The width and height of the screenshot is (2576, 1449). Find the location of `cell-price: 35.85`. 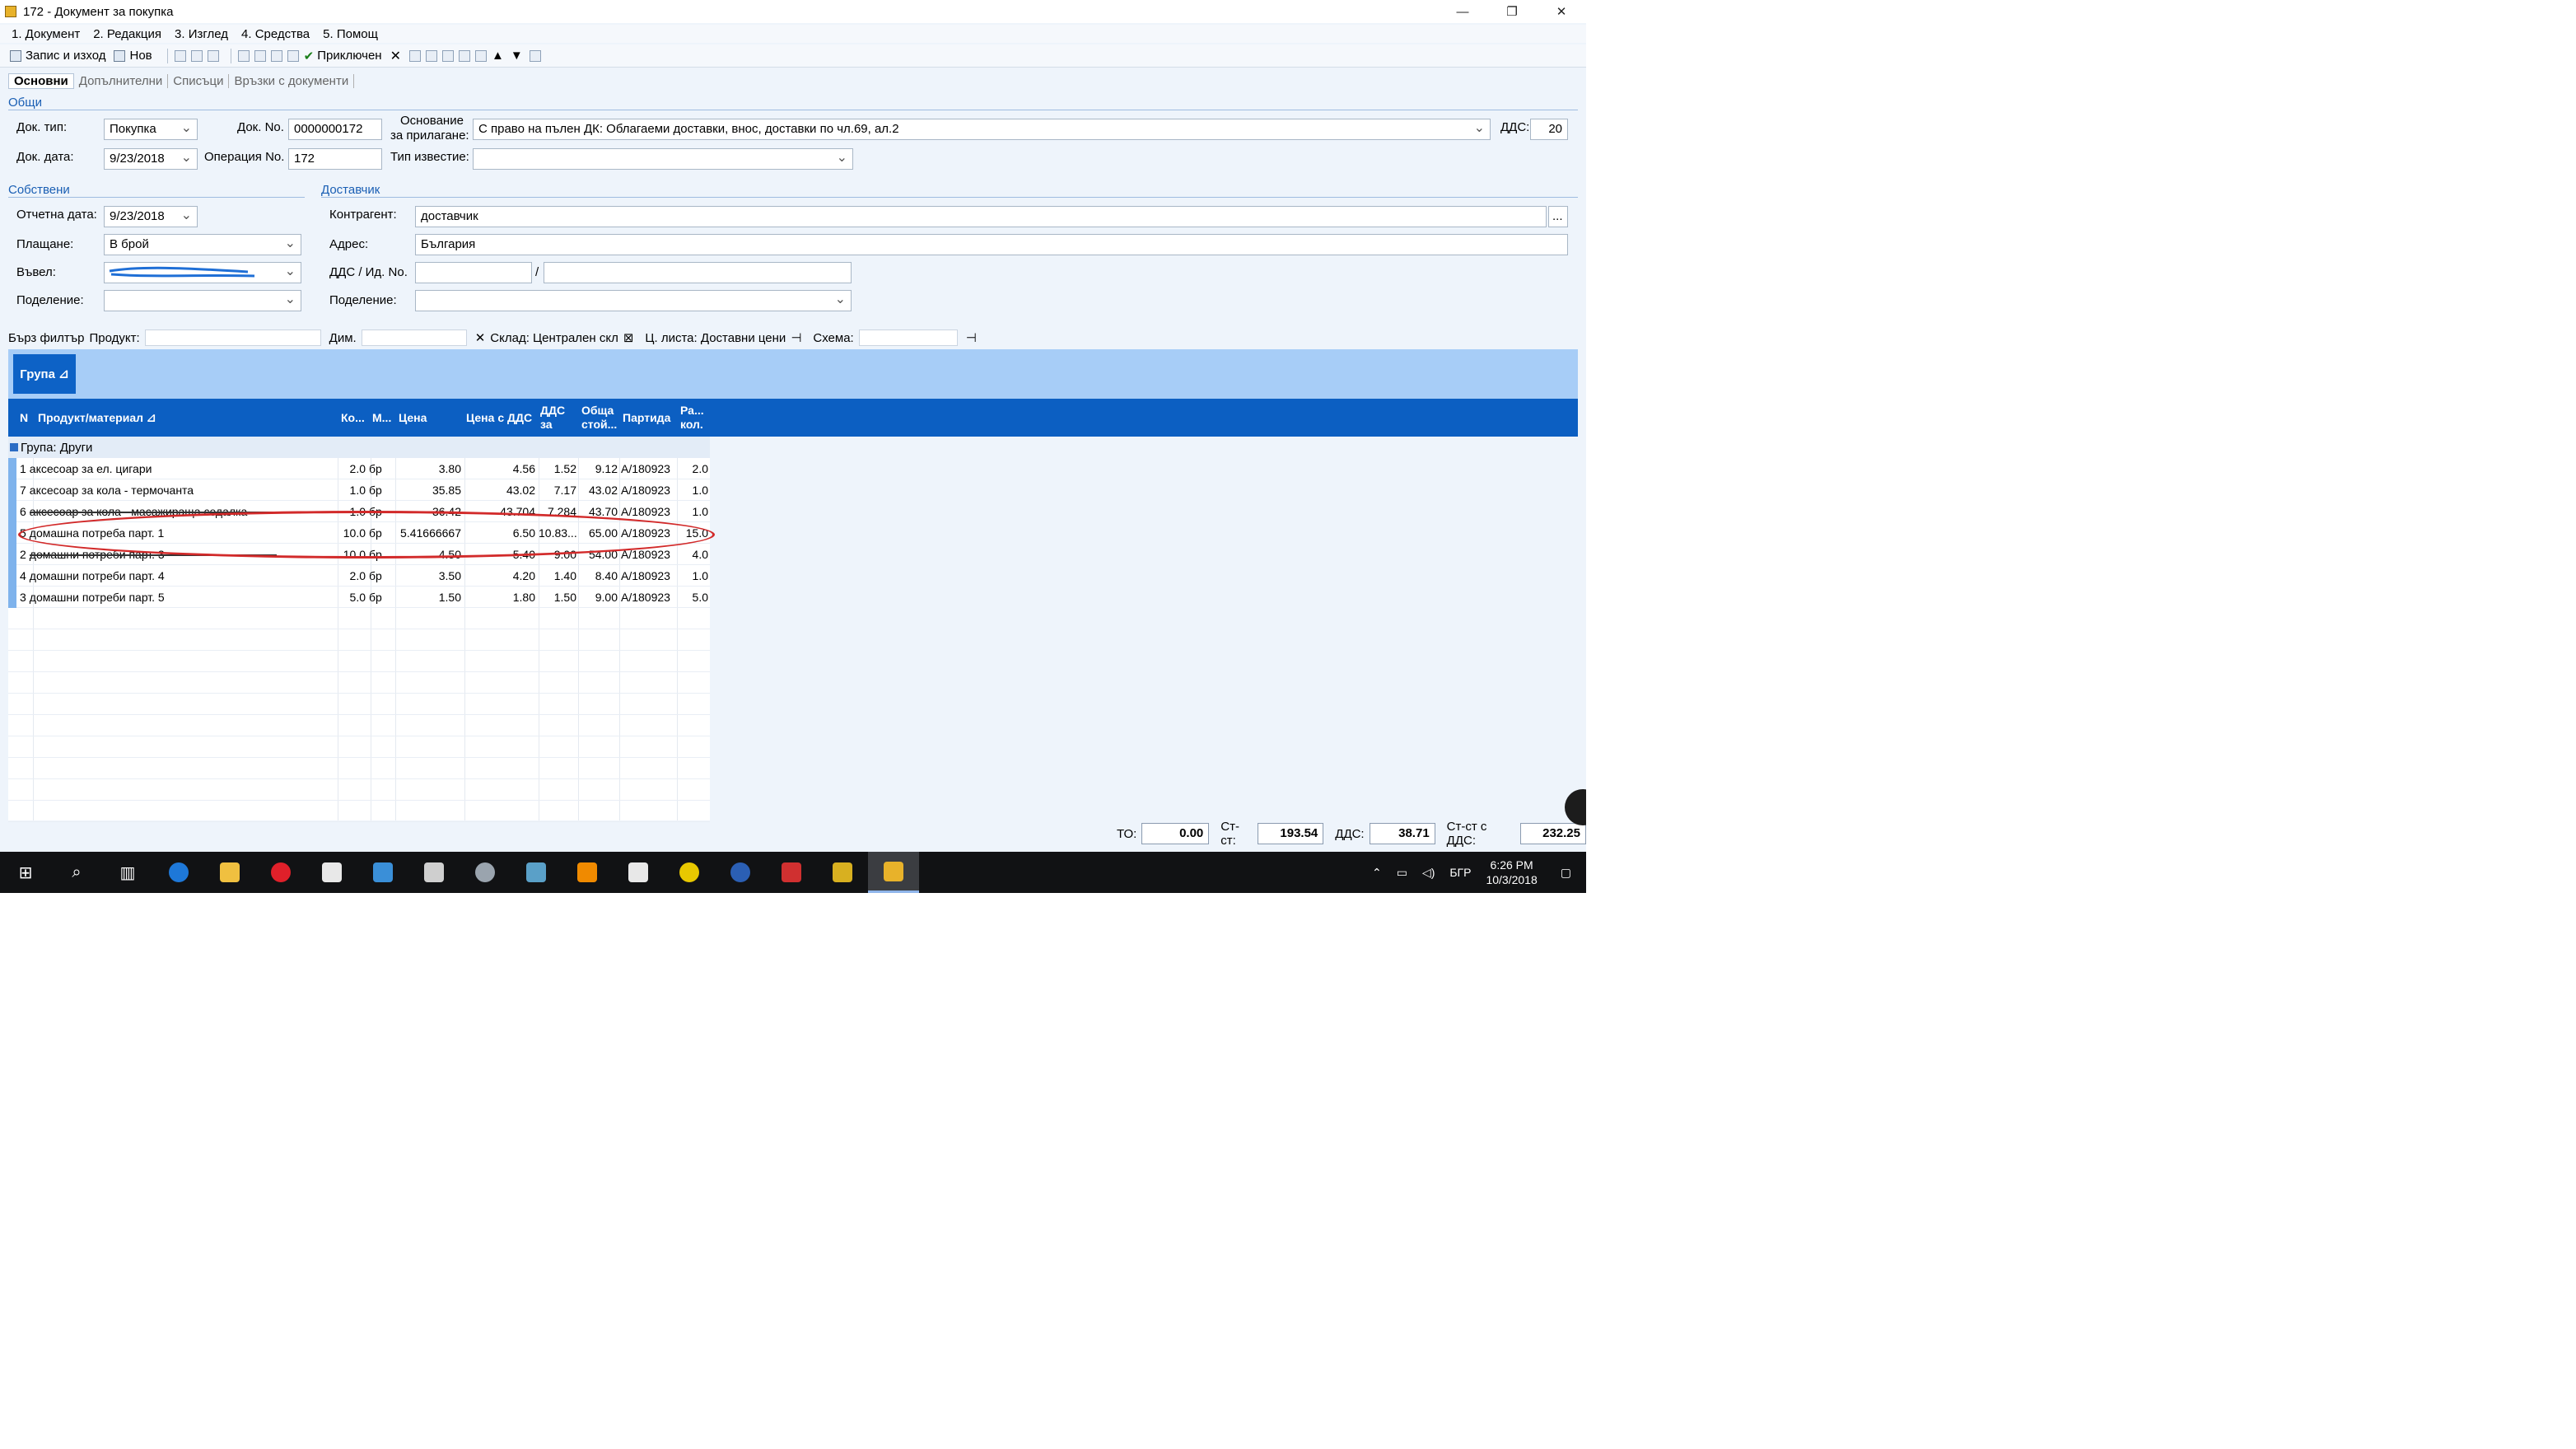

cell-price: 35.85 is located at coordinates (428, 490).